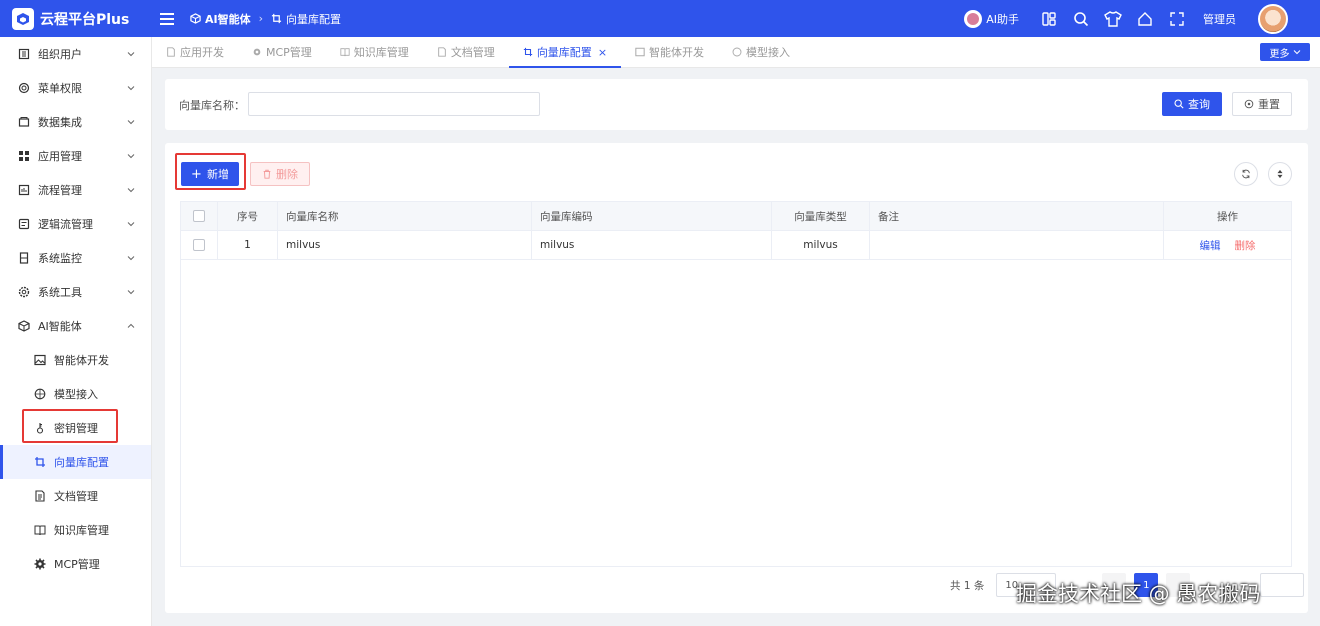 This screenshot has height=626, width=1320. What do you see at coordinates (602, 52) in the screenshot?
I see `tab-close-icon: ×` at bounding box center [602, 52].